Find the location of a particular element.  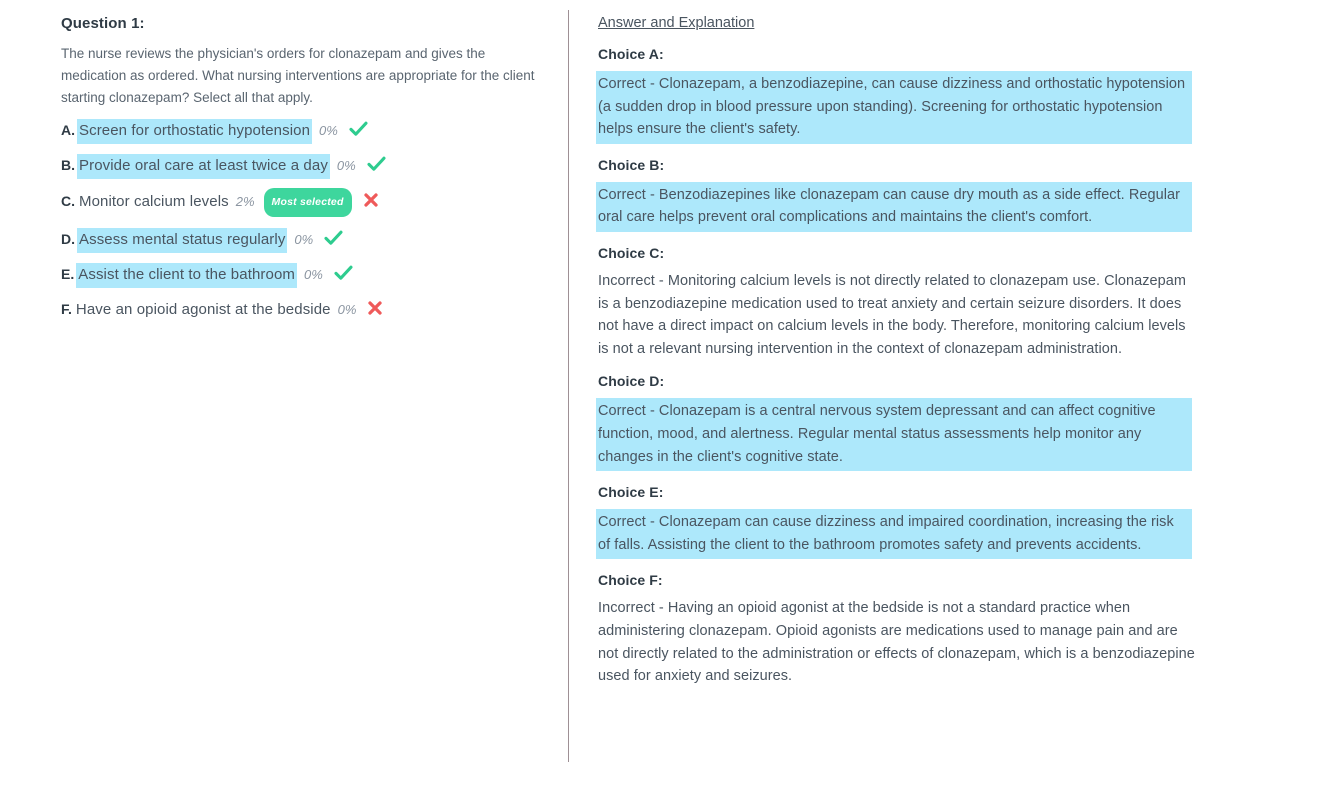

explanation-choice-label: Choice A: is located at coordinates (631, 54).